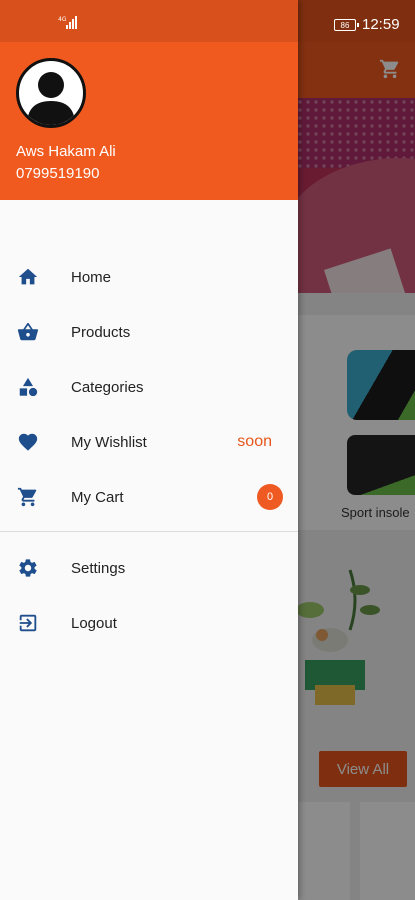  What do you see at coordinates (91, 277) in the screenshot?
I see `menu-item-label: Home` at bounding box center [91, 277].